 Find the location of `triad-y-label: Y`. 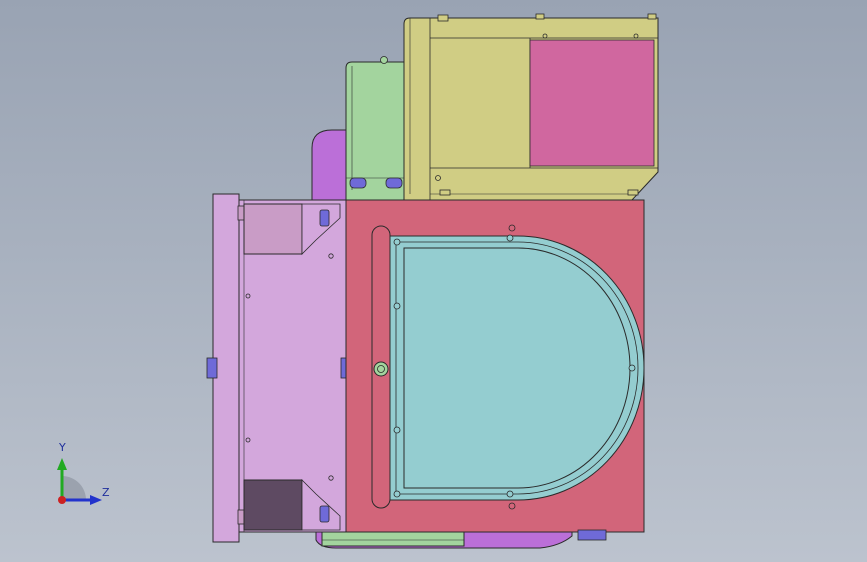

triad-y-label: Y is located at coordinates (62, 447).